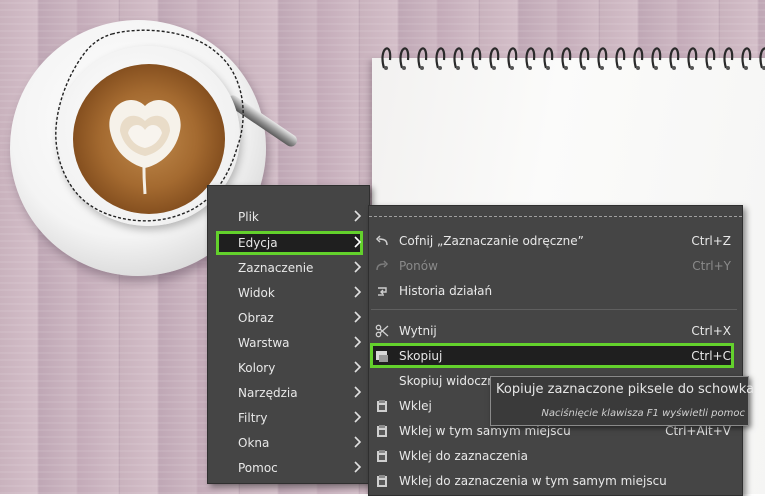 This screenshot has width=765, height=496. I want to click on shortcut-label: Ctrl+Z, so click(711, 241).